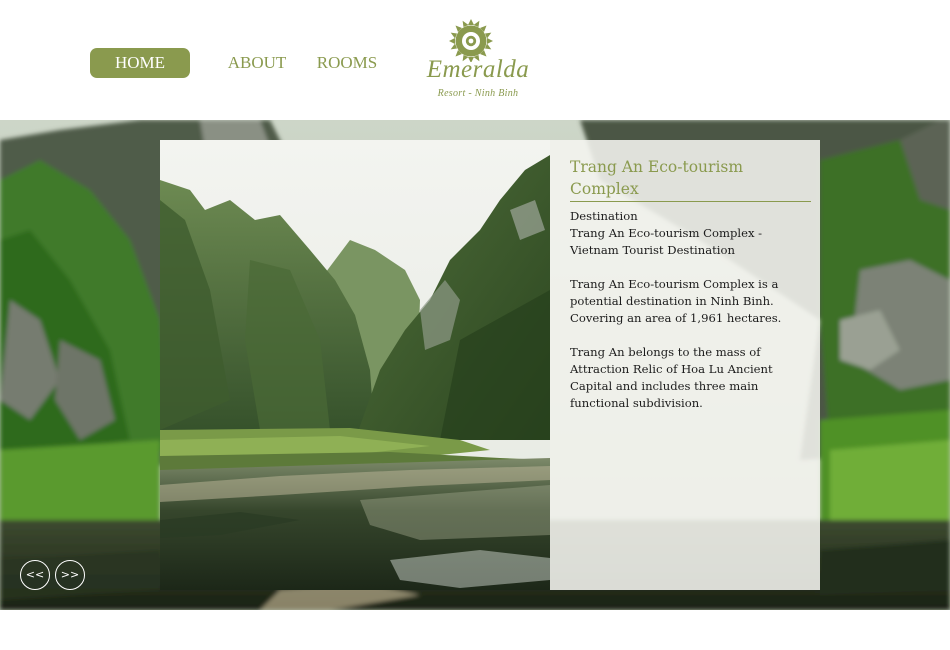 The width and height of the screenshot is (950, 650). Describe the element at coordinates (35, 575) in the screenshot. I see `previous-slide-button: <<` at that location.